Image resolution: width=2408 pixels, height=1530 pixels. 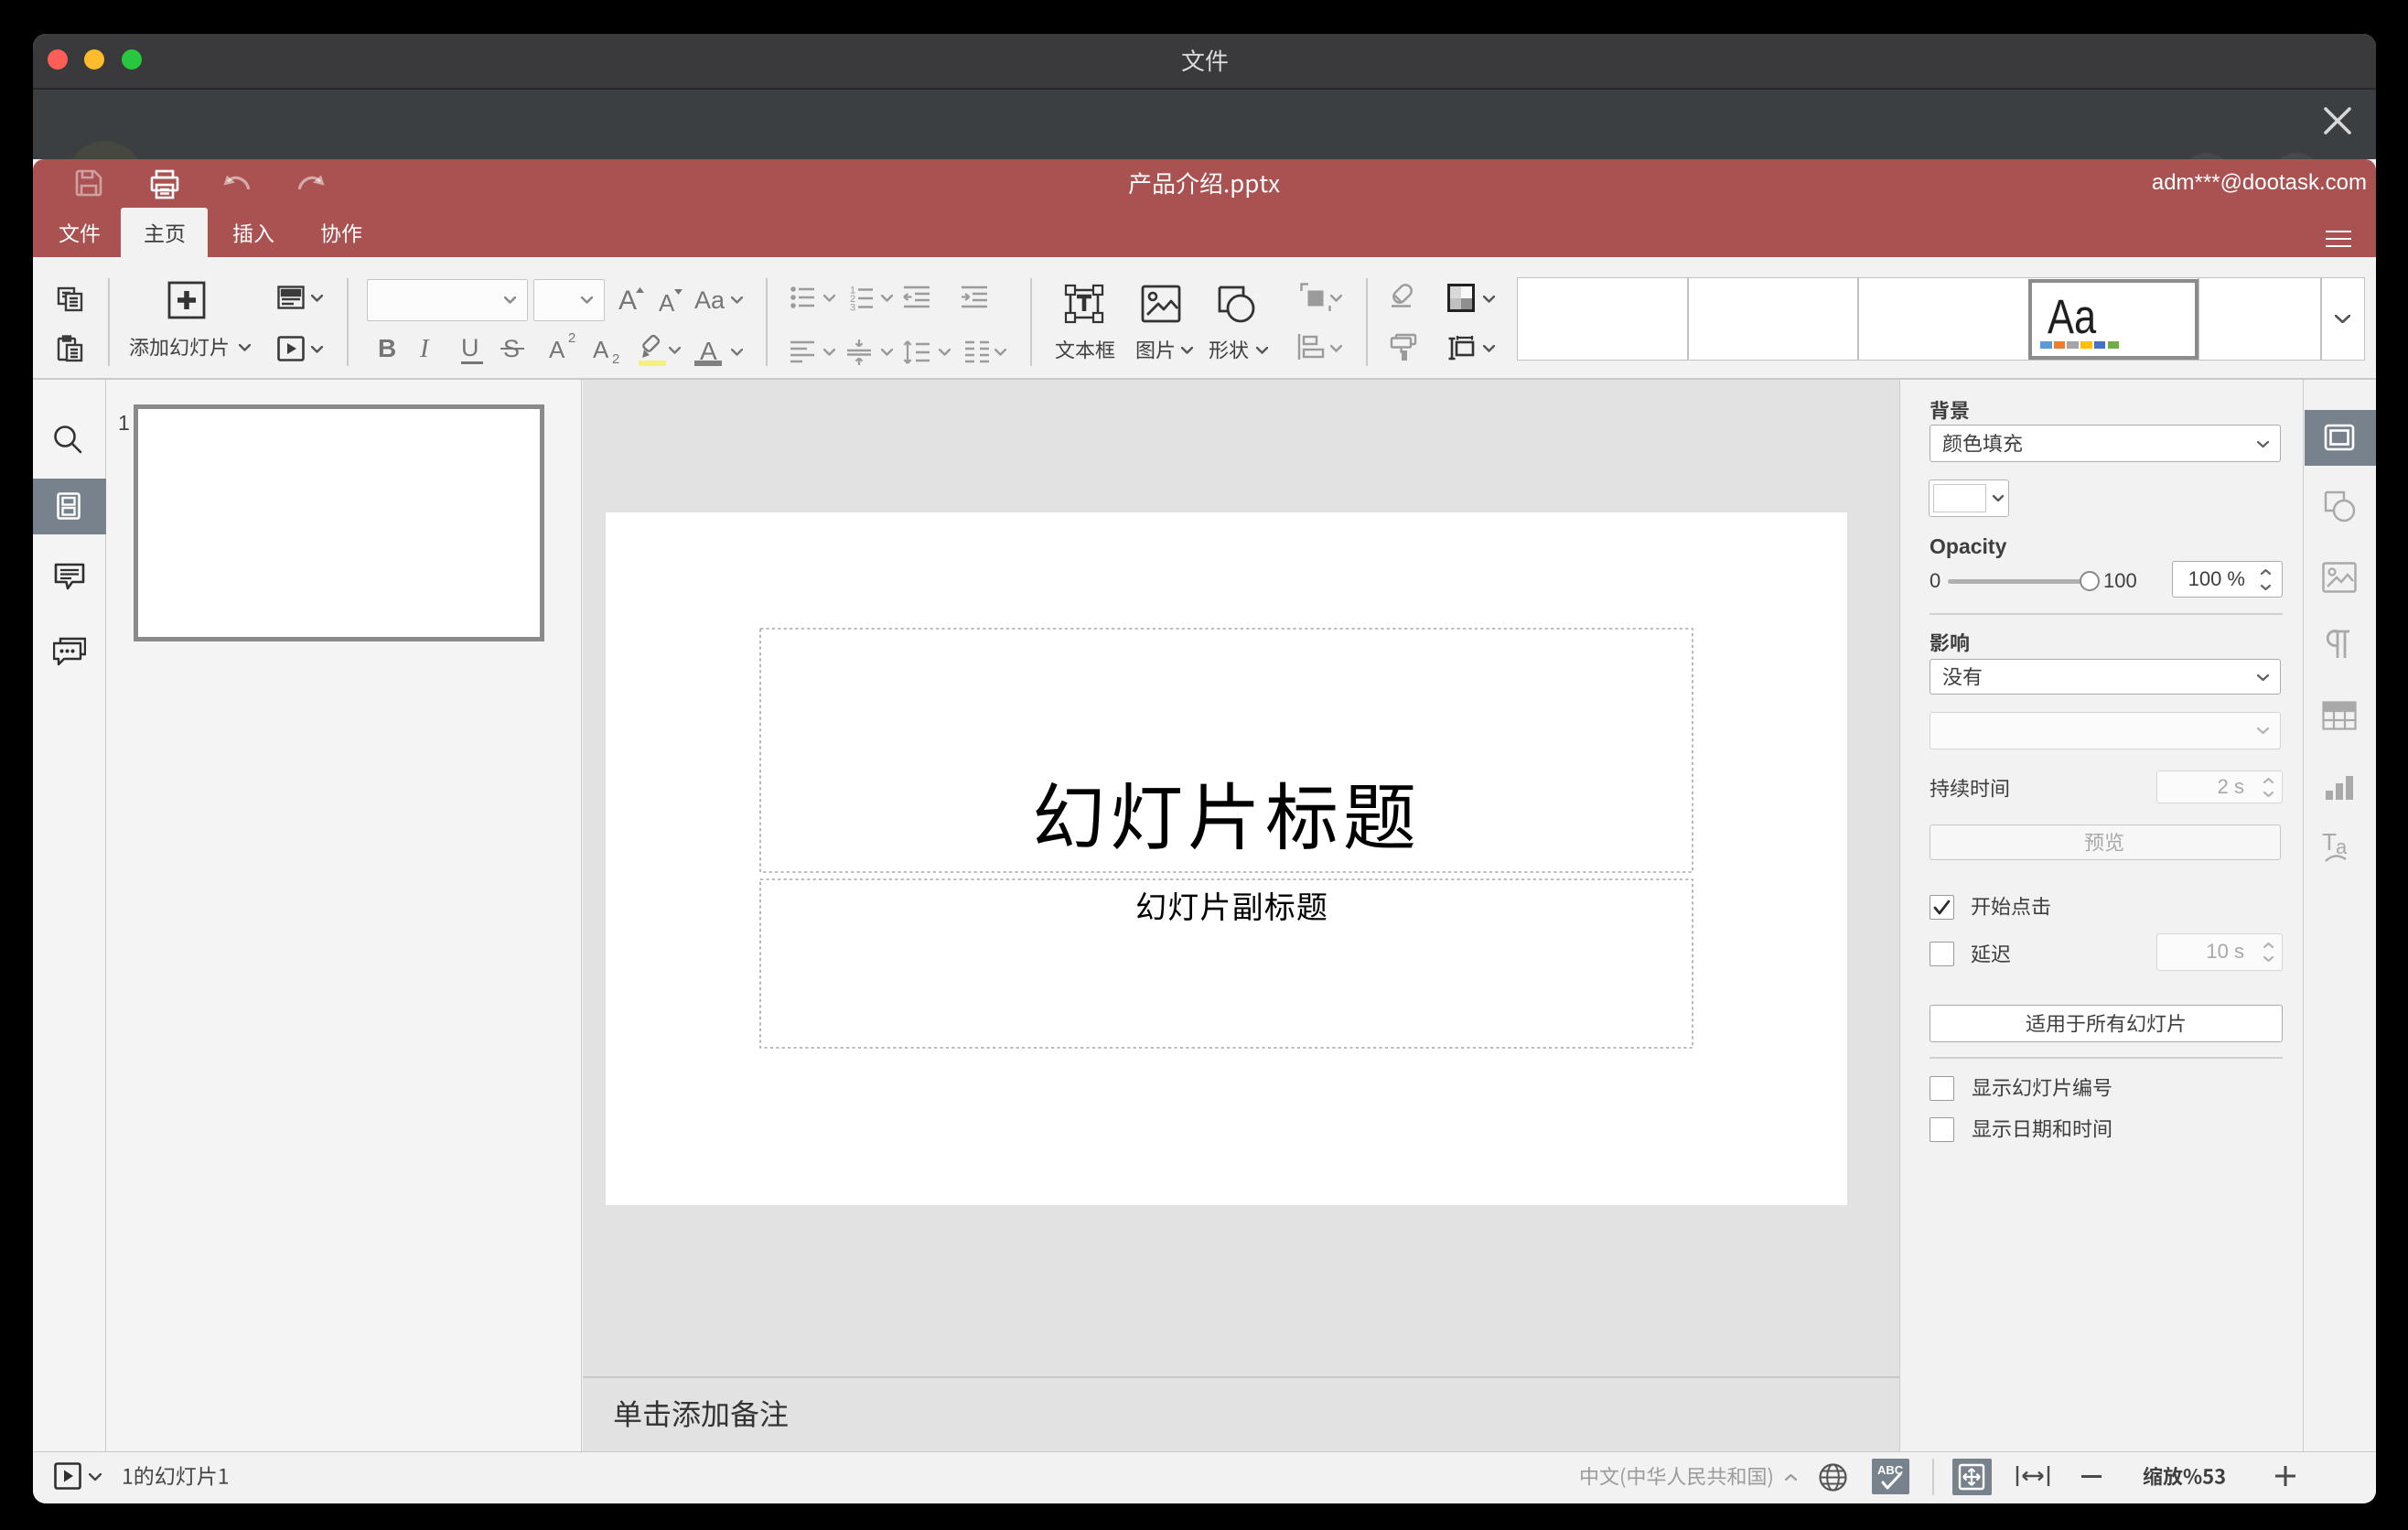 I want to click on svg-text: T, so click(x=2329, y=843).